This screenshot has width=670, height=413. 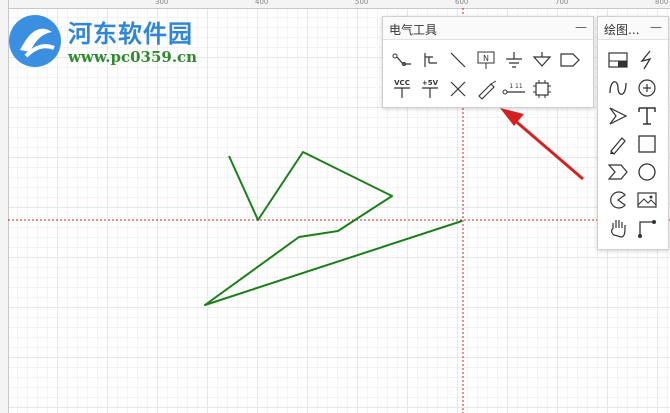 What do you see at coordinates (514, 60) in the screenshot?
I see `ground-icon` at bounding box center [514, 60].